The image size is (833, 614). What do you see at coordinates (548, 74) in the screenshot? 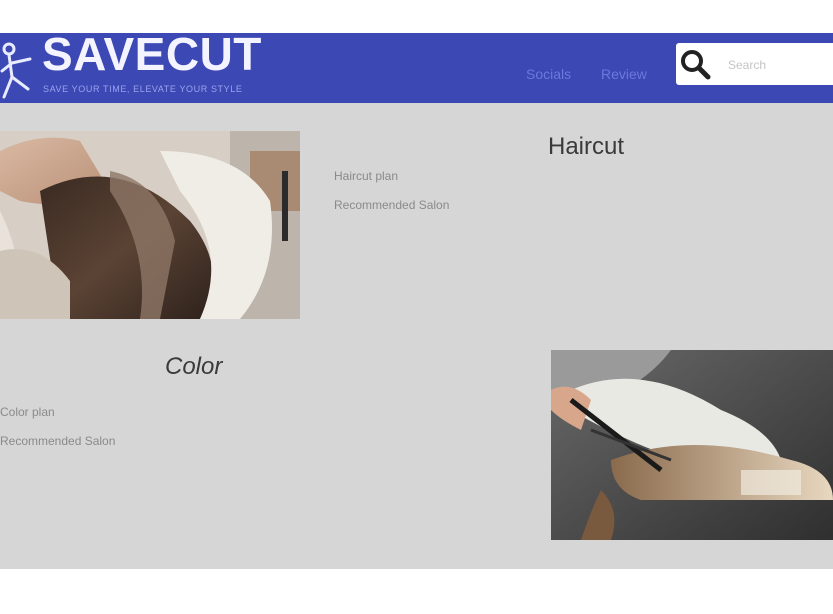
I see `nav-socials-link: Socials` at bounding box center [548, 74].